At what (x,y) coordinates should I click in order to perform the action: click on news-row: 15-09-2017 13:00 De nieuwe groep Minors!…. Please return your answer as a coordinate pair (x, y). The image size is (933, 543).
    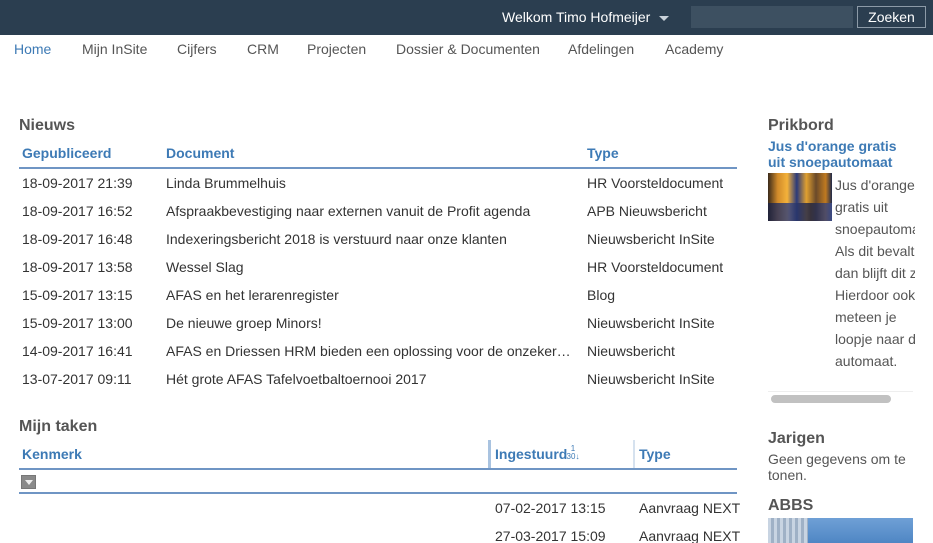
    Looking at the image, I should click on (378, 329).